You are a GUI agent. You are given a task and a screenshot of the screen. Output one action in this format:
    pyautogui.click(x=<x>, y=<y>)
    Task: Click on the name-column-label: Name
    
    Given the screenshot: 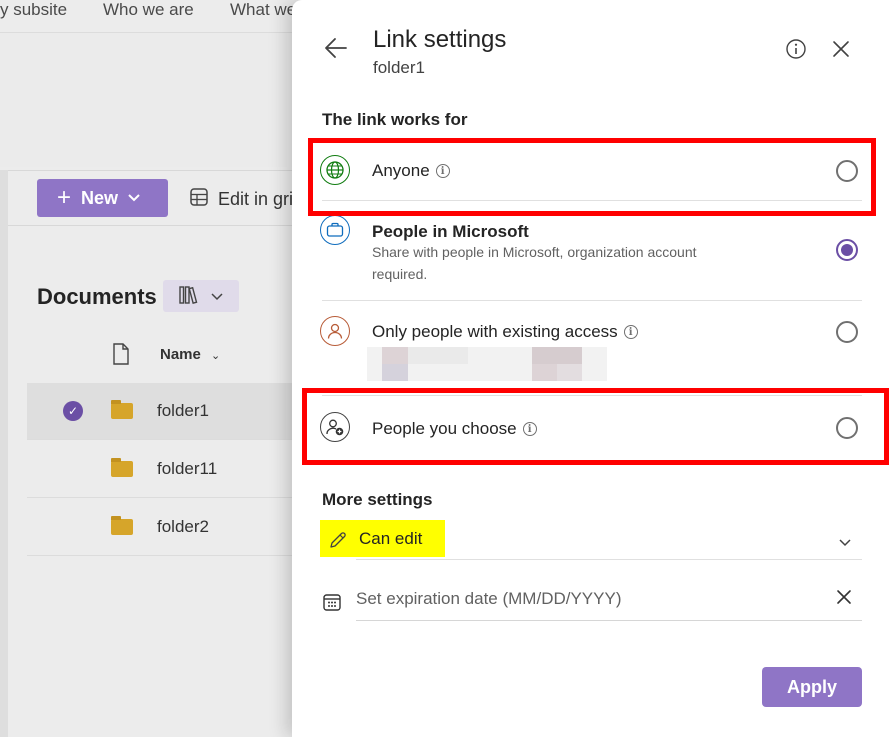 What is the action you would take?
    pyautogui.click(x=180, y=354)
    